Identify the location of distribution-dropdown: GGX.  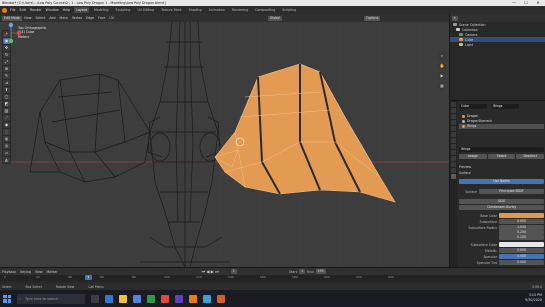
(501, 201).